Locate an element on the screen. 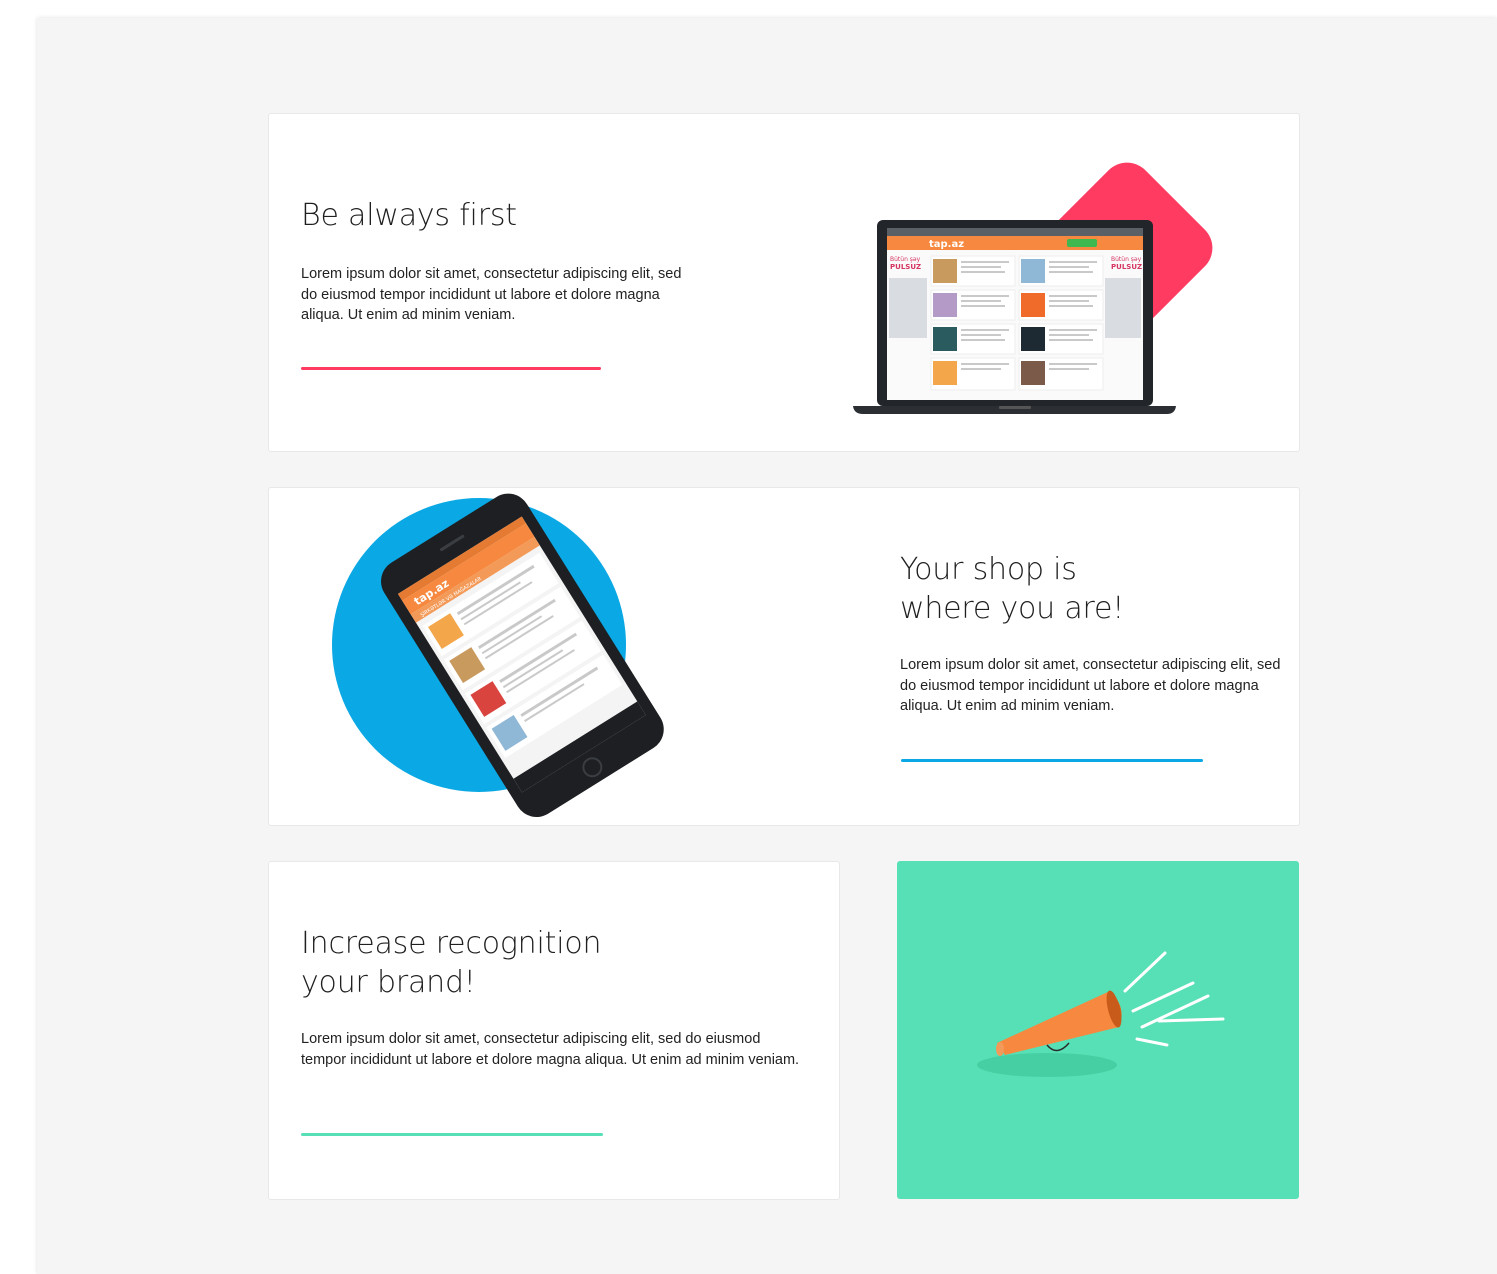 Image resolution: width=1497 pixels, height=1274 pixels. card-title: Your shop is where you are! is located at coordinates (1012, 589).